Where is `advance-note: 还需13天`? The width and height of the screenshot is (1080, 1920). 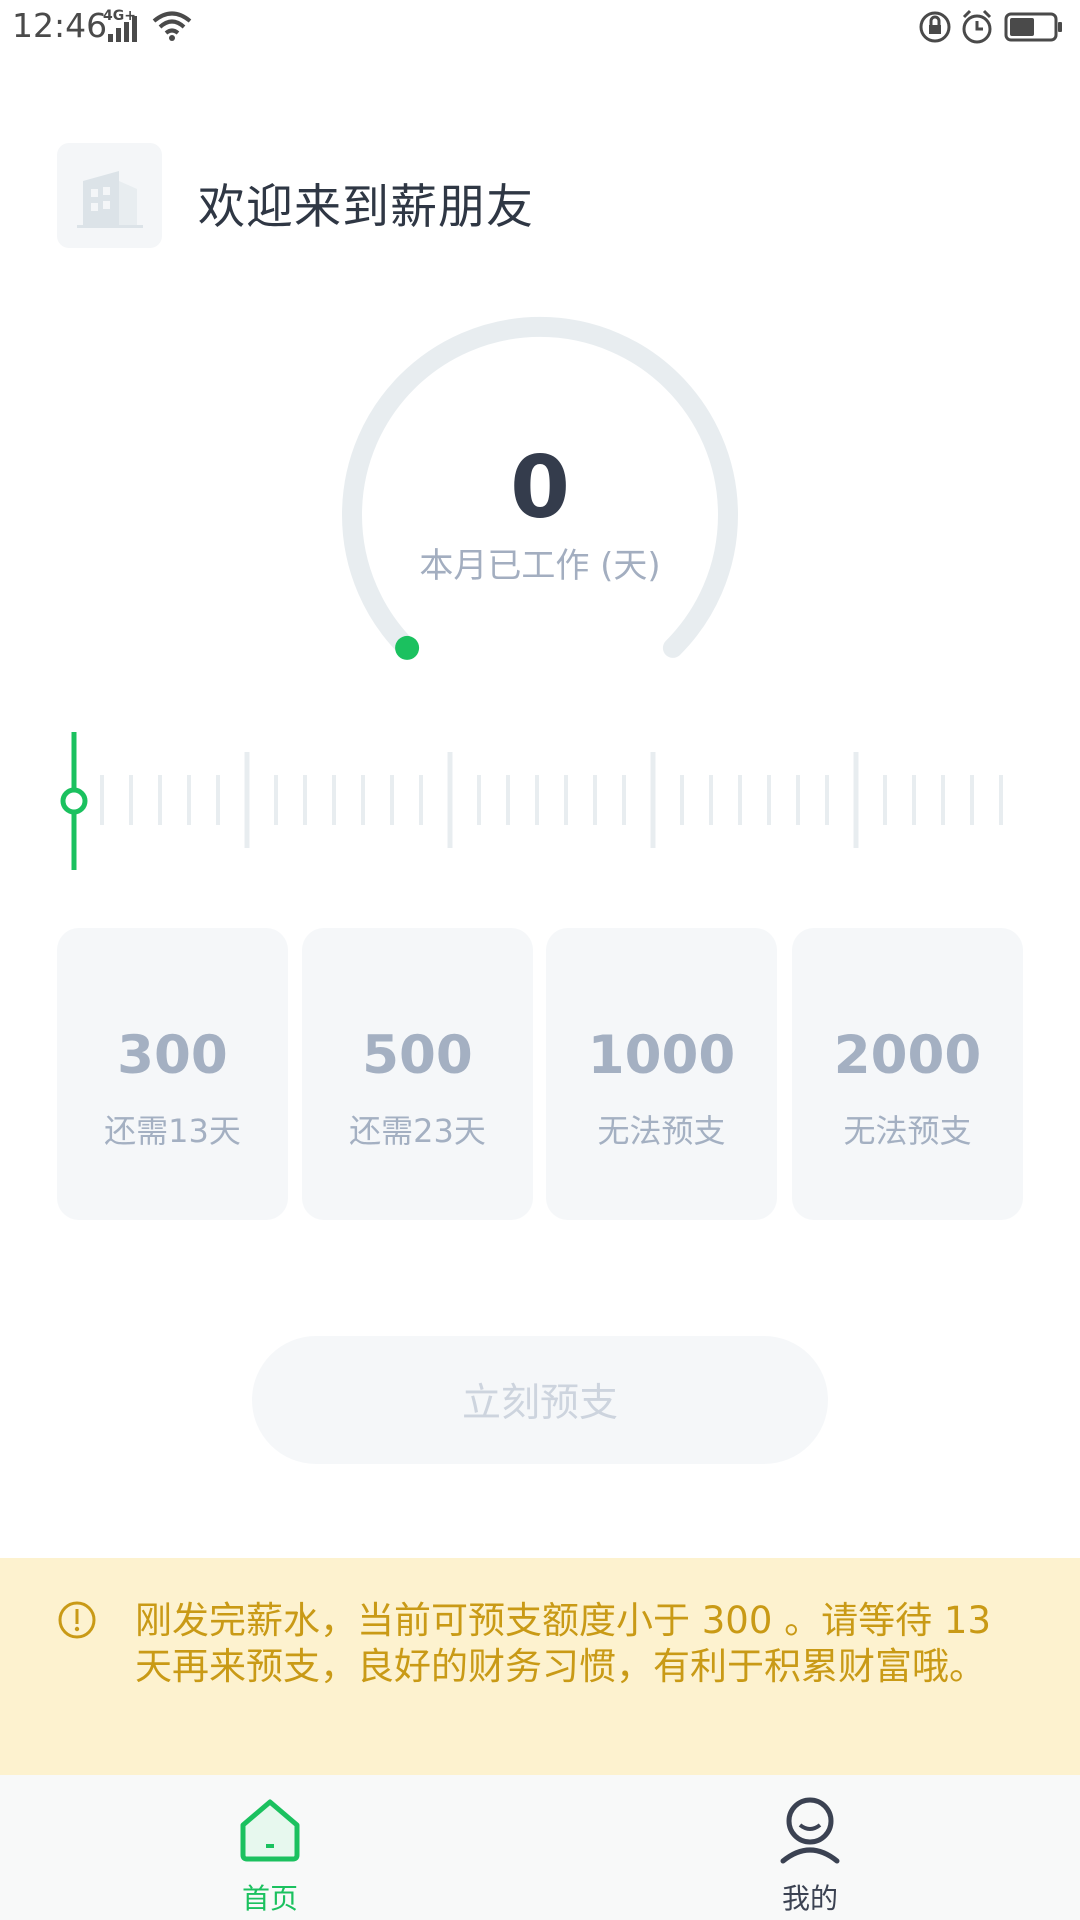
advance-note: 还需13天 is located at coordinates (172, 1131).